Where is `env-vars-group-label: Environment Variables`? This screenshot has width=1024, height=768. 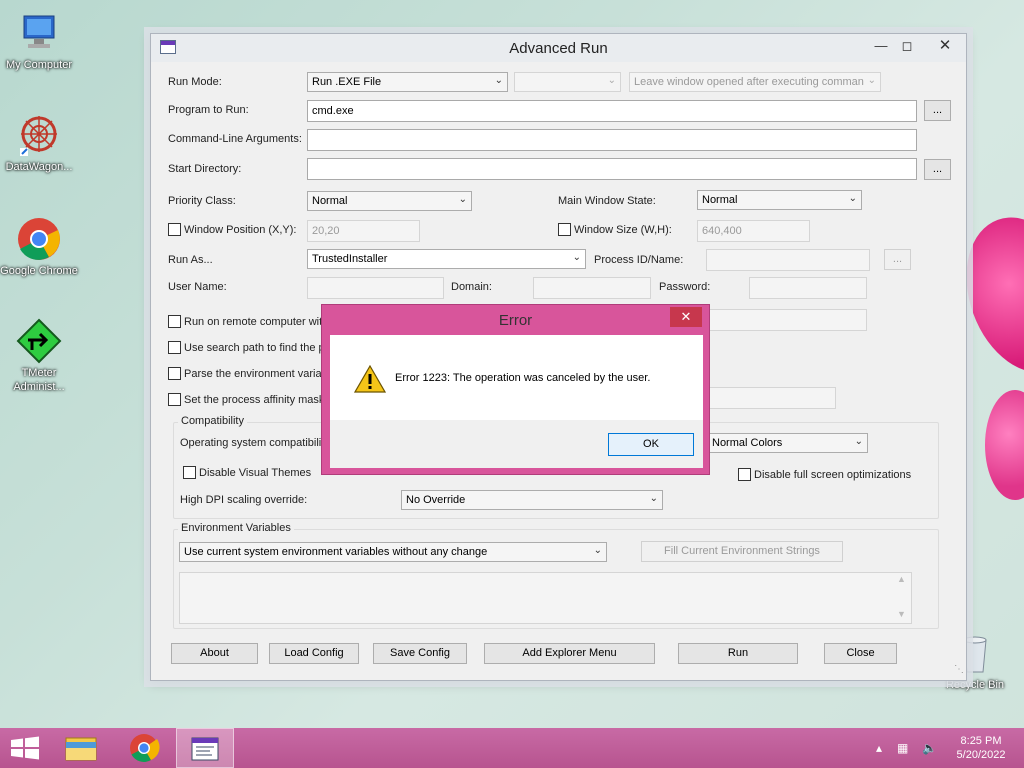 env-vars-group-label: Environment Variables is located at coordinates (236, 528).